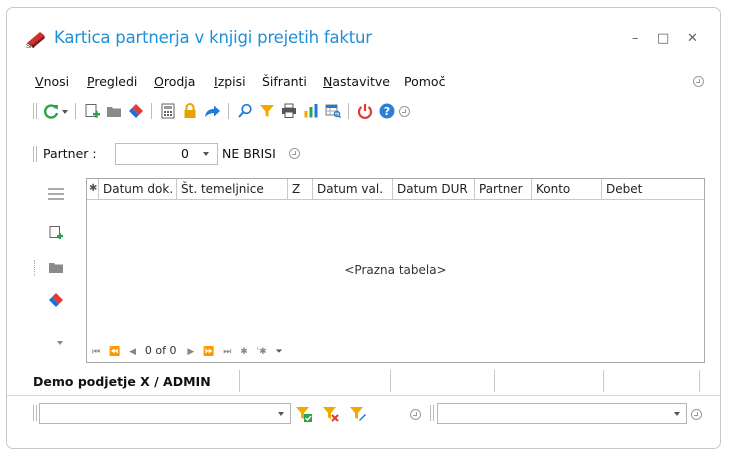 Image resolution: width=729 pixels, height=458 pixels. What do you see at coordinates (232, 189) in the screenshot?
I see `col-st-temeljnice: Št. temeljnice` at bounding box center [232, 189].